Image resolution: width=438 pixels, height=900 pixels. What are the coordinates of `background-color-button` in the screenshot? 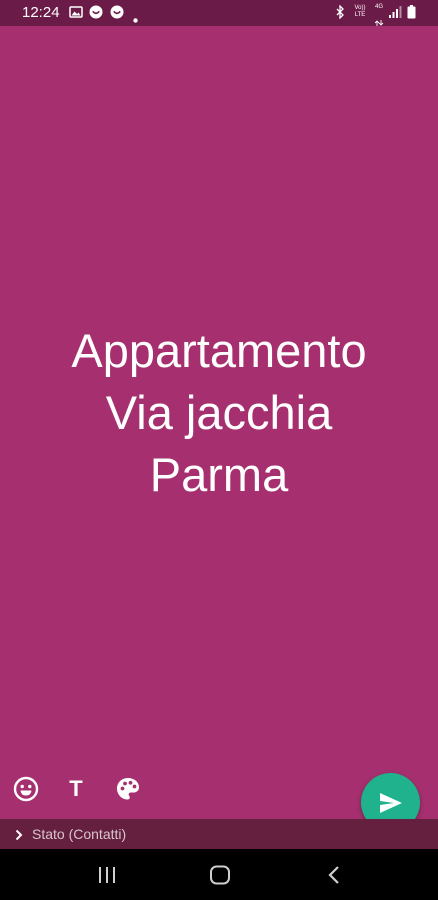 It's located at (128, 789).